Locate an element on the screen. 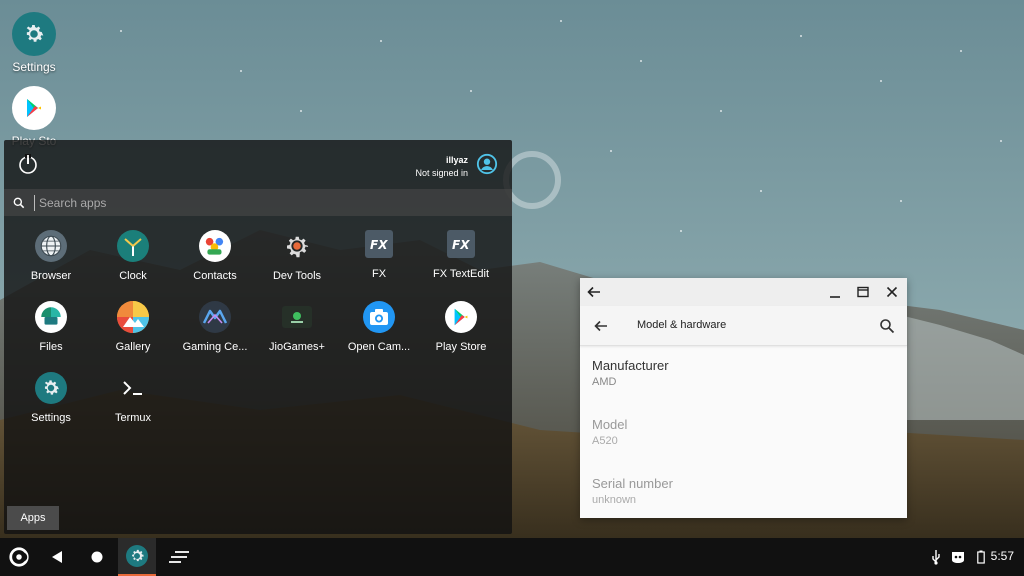 This screenshot has height=576, width=1024. app-label: Files is located at coordinates (51, 347).